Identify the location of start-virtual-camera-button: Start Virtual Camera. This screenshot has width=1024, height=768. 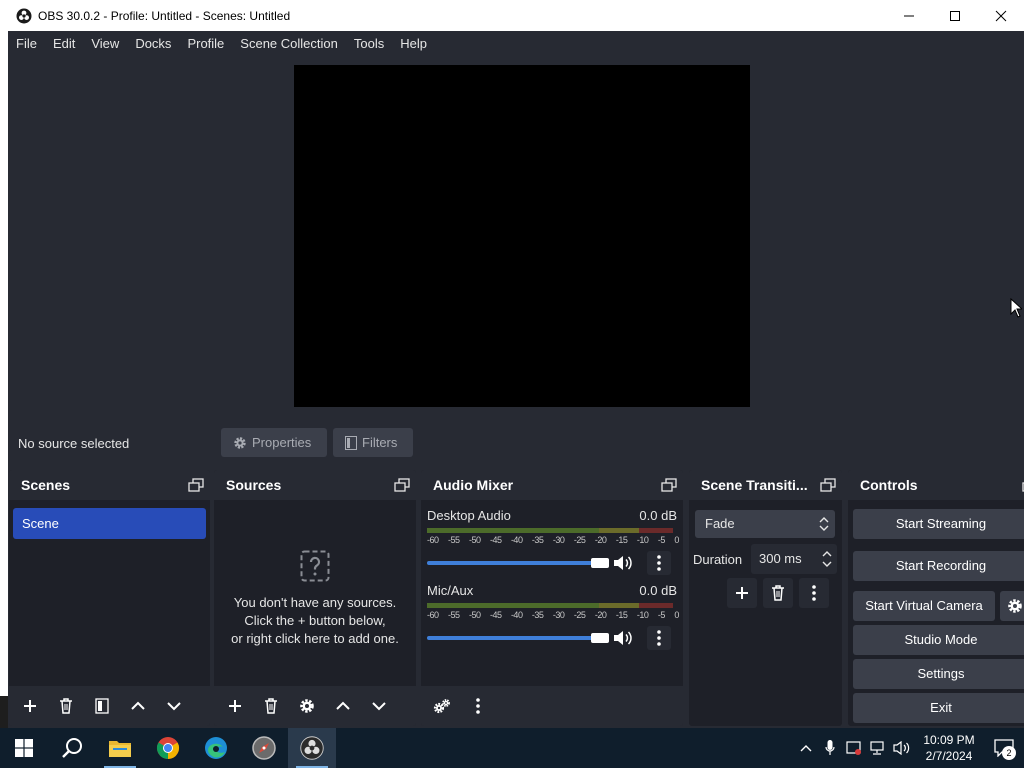
(924, 606).